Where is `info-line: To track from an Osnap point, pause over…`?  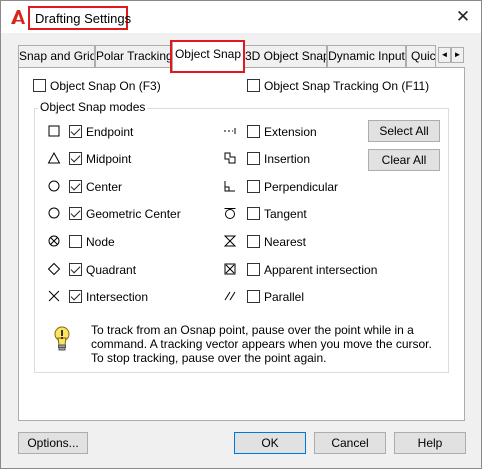 info-line: To track from an Osnap point, pause over… is located at coordinates (252, 330).